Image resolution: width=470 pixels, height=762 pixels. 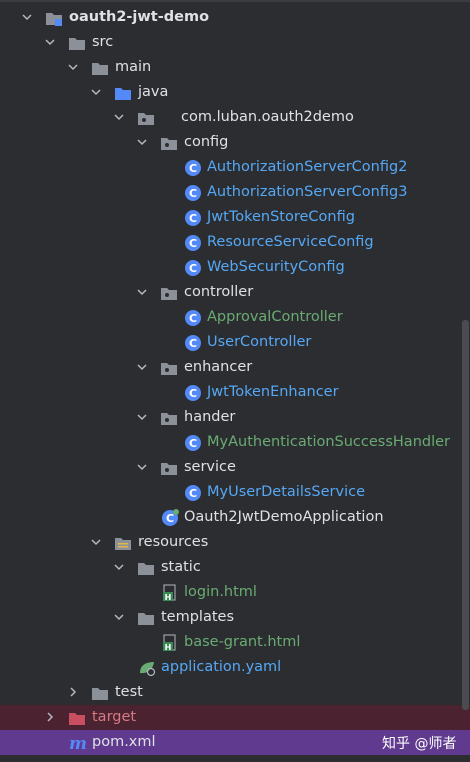 I want to click on tree-label: test, so click(x=129, y=692).